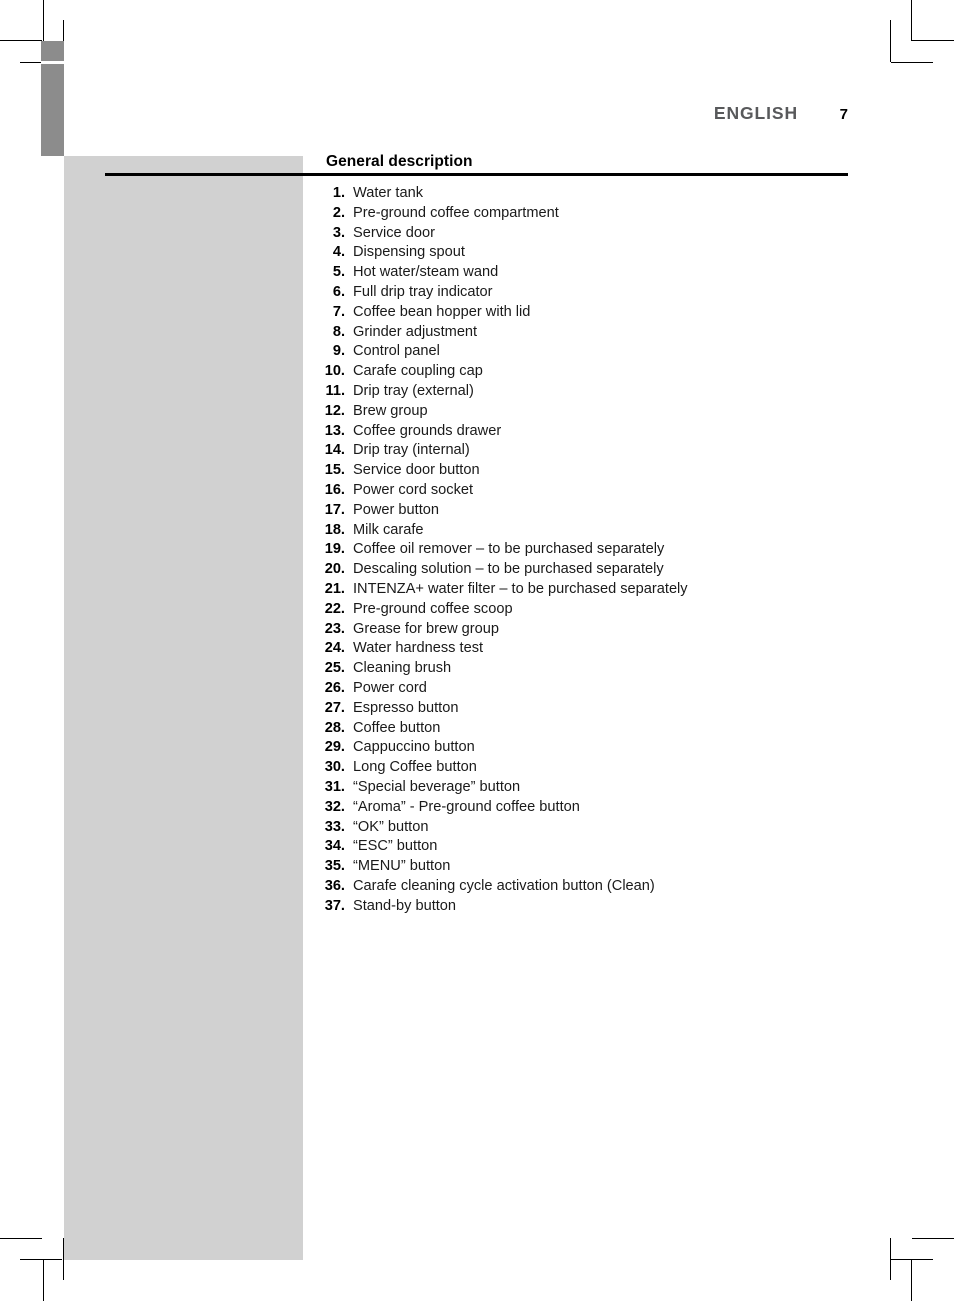  What do you see at coordinates (595, 195) in the screenshot?
I see `parts-list-item: 1. Water tank` at bounding box center [595, 195].